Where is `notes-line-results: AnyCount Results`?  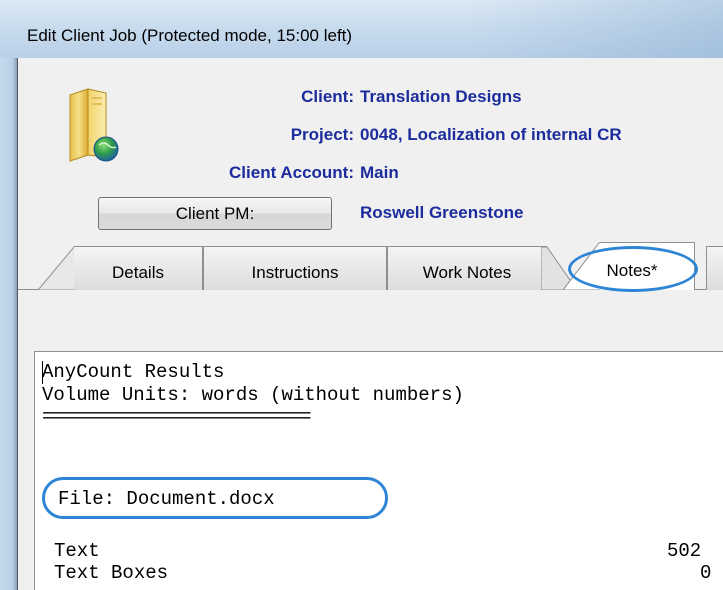
notes-line-results: AnyCount Results is located at coordinates (133, 372).